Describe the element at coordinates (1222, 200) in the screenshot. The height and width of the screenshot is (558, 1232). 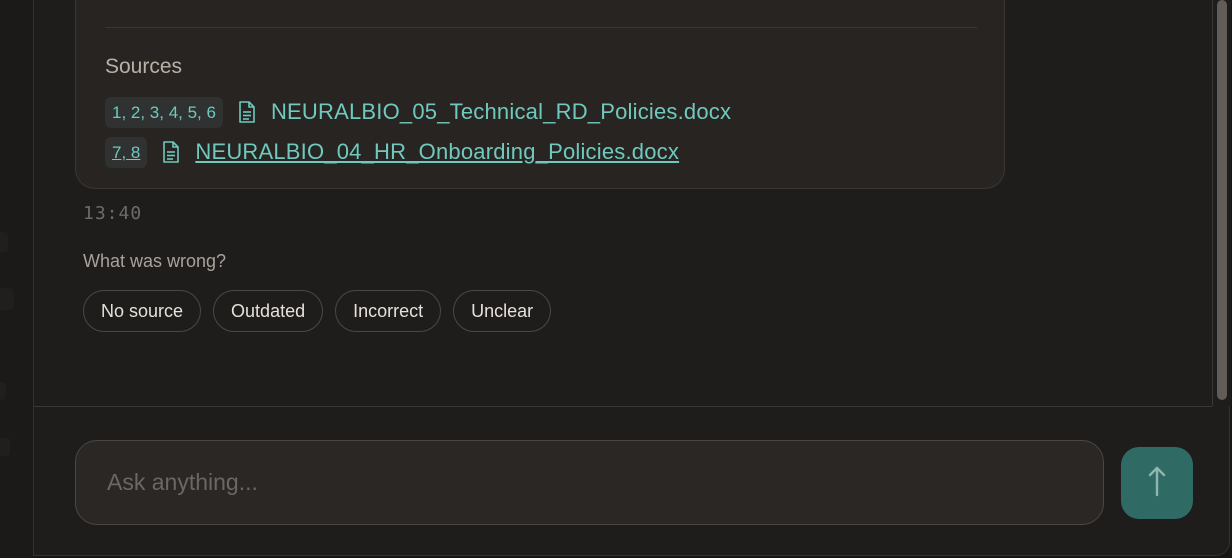
I see `scrollbar-thumb` at that location.